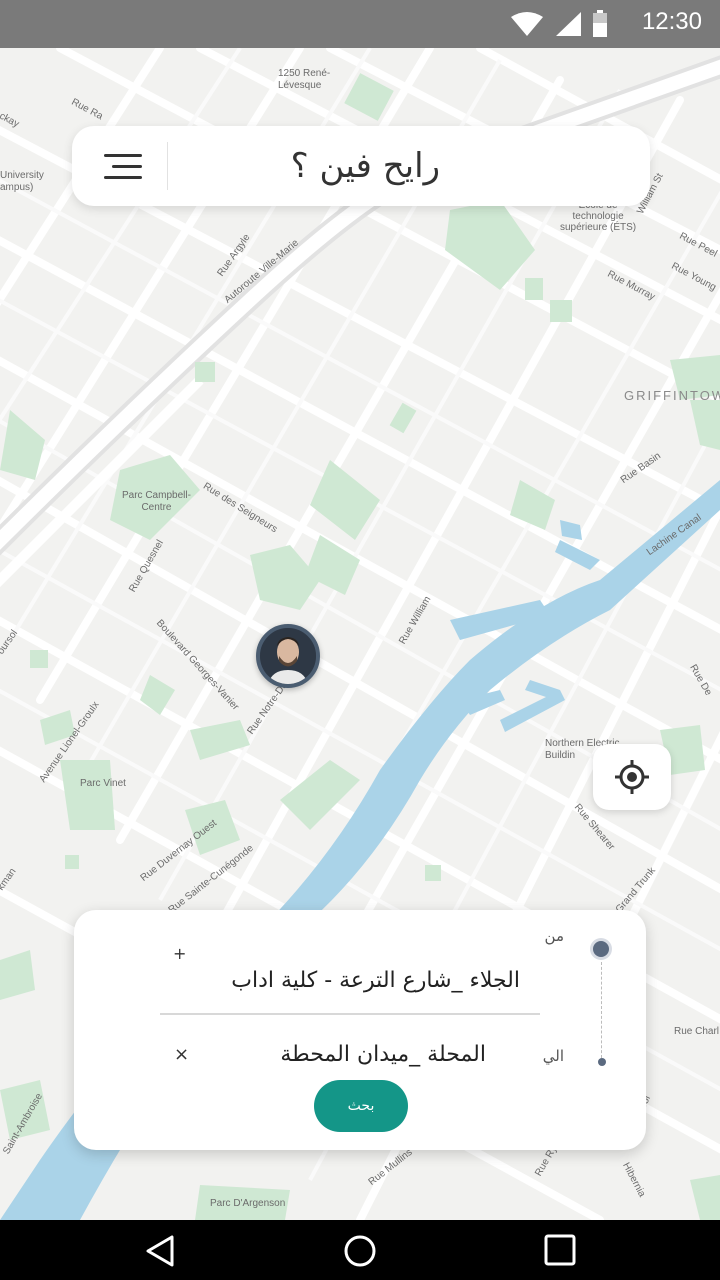  Describe the element at coordinates (167, 166) in the screenshot. I see `search-divider` at that location.